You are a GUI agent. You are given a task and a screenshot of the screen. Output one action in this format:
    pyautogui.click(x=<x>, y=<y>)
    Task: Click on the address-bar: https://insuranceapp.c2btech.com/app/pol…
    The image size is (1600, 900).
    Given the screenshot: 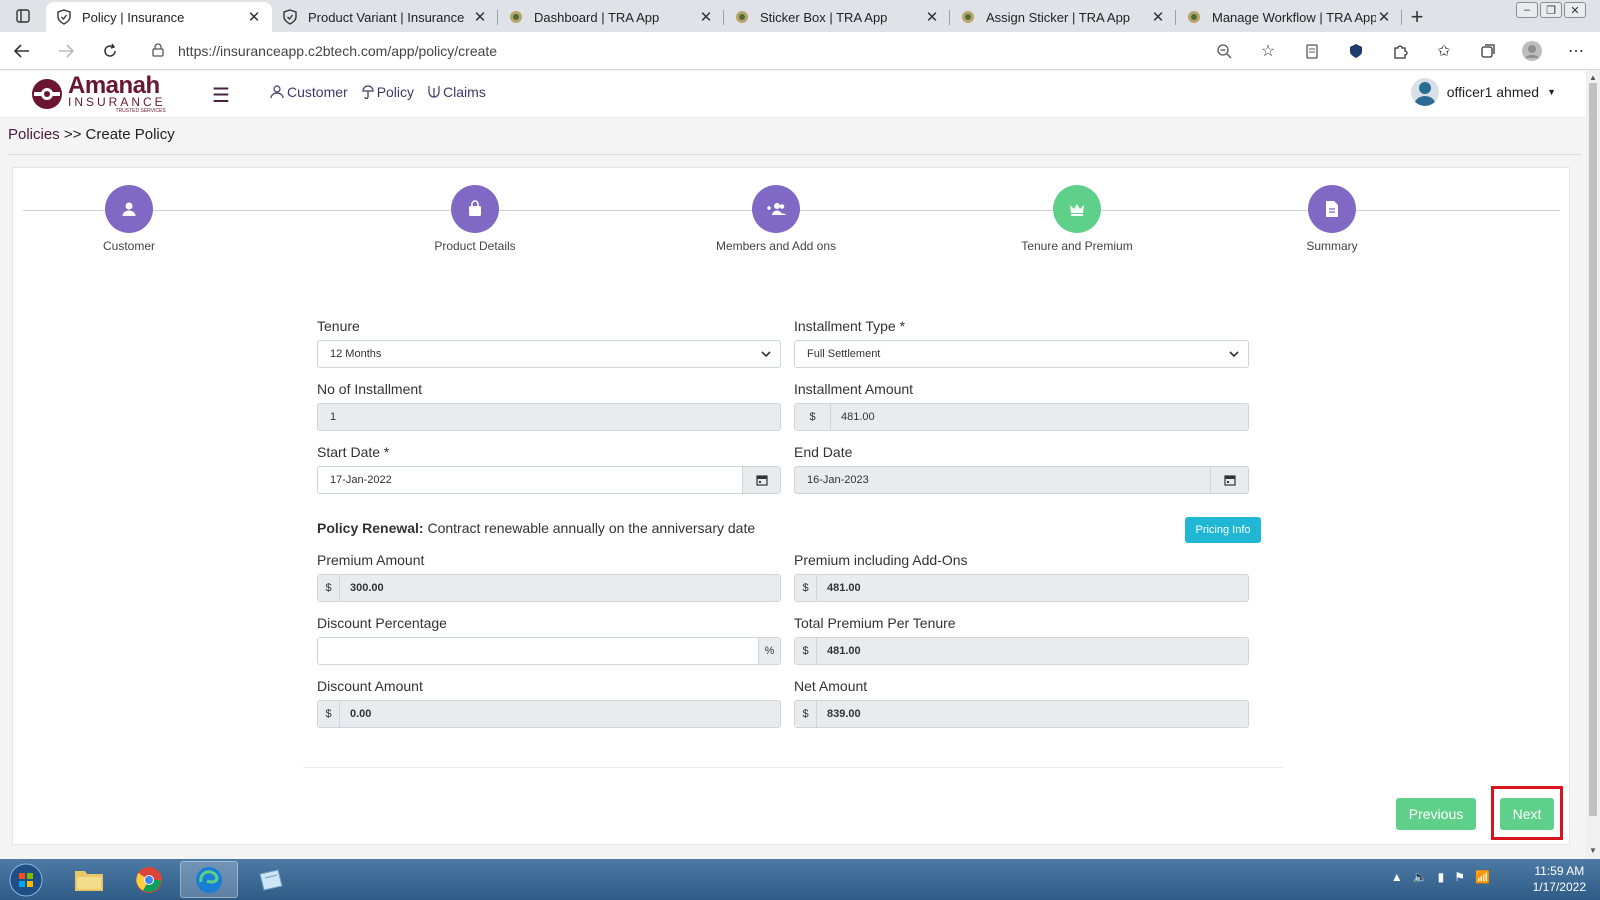 What is the action you would take?
    pyautogui.click(x=682, y=51)
    